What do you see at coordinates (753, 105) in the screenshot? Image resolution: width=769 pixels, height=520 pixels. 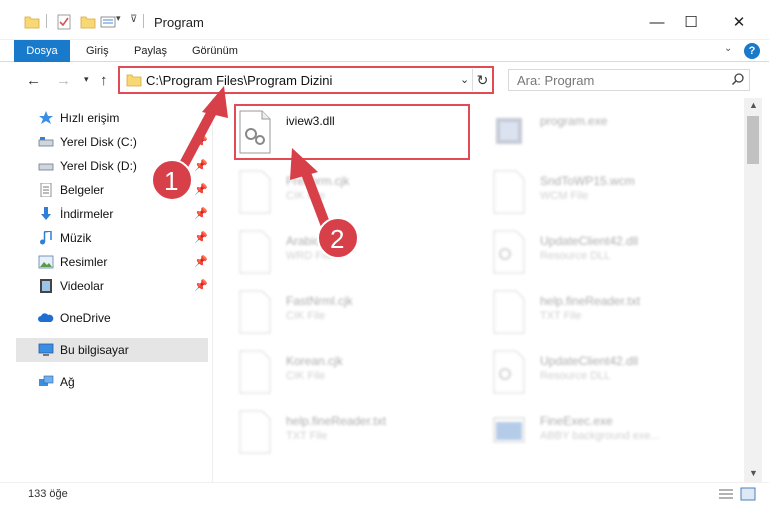 I see `scroll-up-icon: ▲` at bounding box center [753, 105].